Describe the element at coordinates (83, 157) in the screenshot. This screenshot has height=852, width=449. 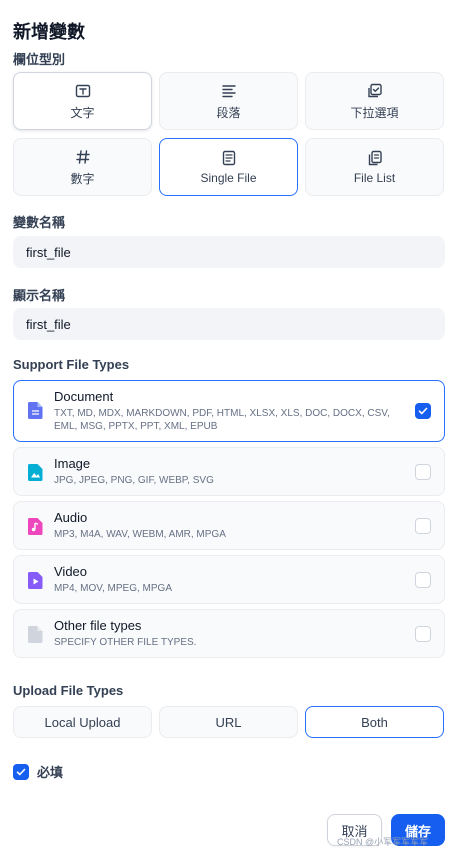
I see `number-hash-icon` at that location.